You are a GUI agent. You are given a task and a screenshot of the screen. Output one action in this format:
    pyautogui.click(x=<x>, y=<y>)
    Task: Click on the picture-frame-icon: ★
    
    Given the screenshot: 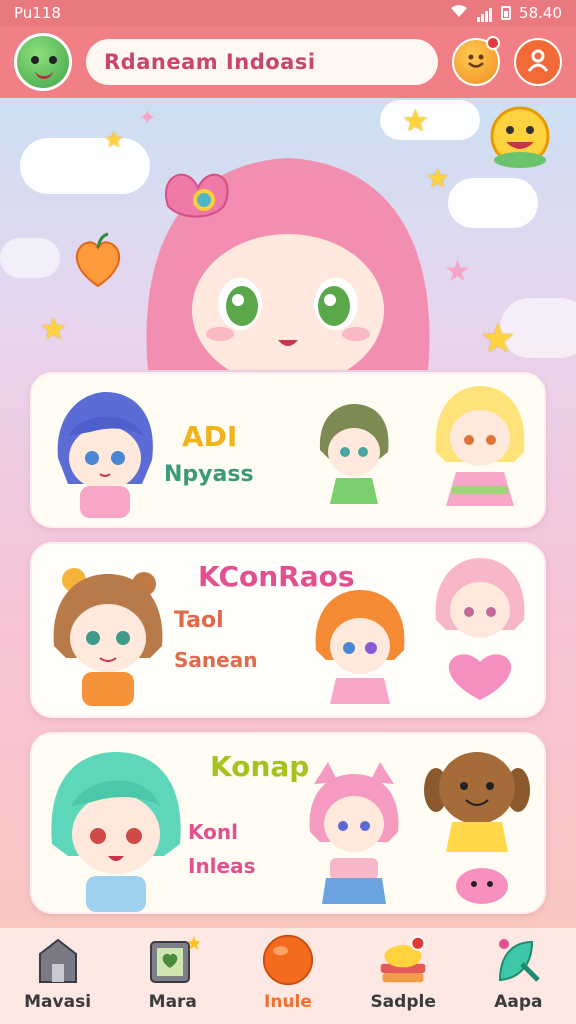 What is the action you would take?
    pyautogui.click(x=173, y=960)
    